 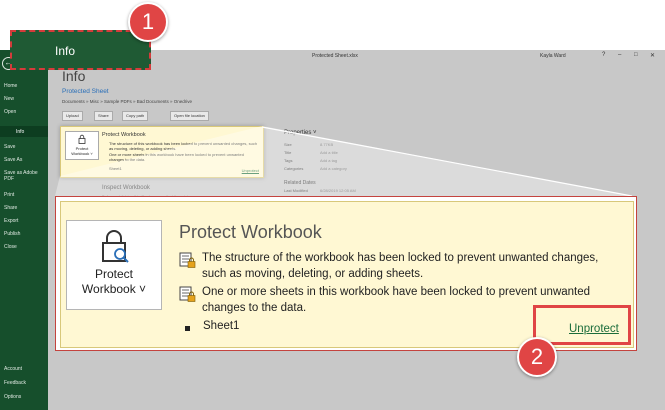 I want to click on bullet-icon, so click(x=187, y=328).